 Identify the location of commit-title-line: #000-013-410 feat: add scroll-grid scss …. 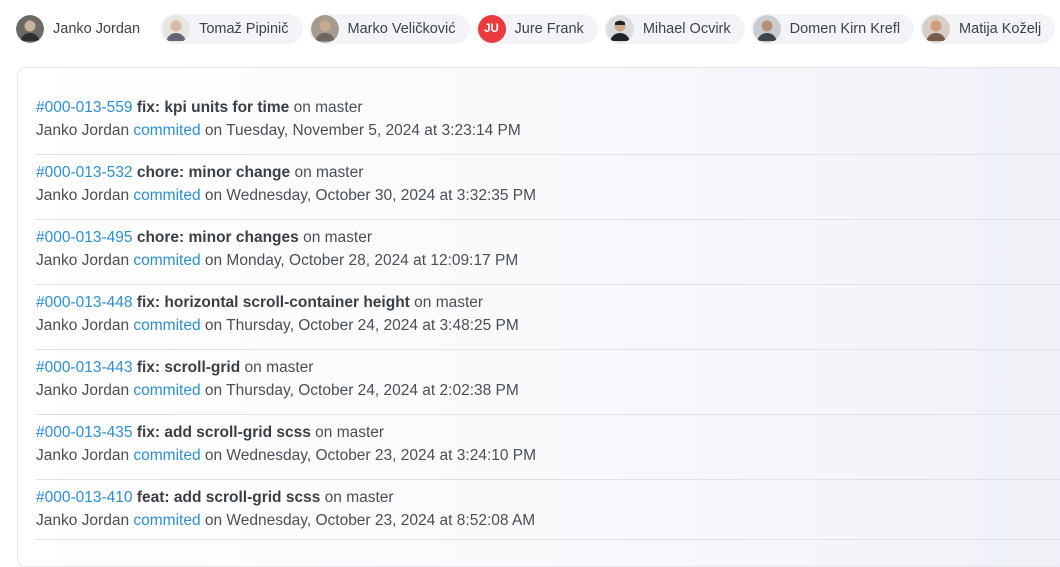
(548, 497).